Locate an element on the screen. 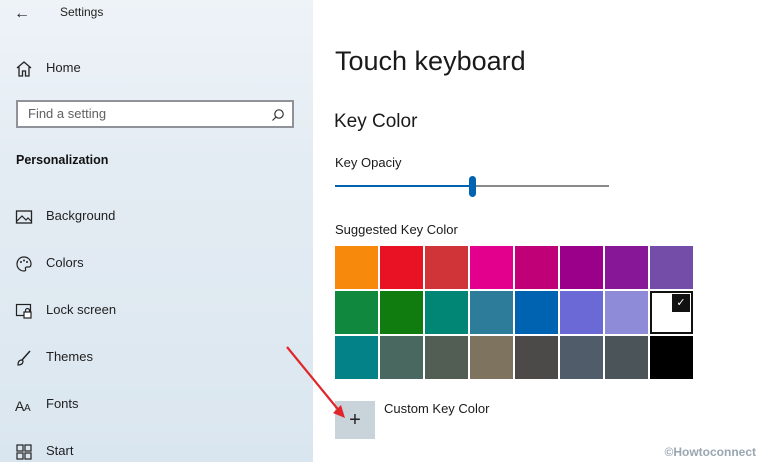 The image size is (768, 472). start-icon is located at coordinates (24, 452).